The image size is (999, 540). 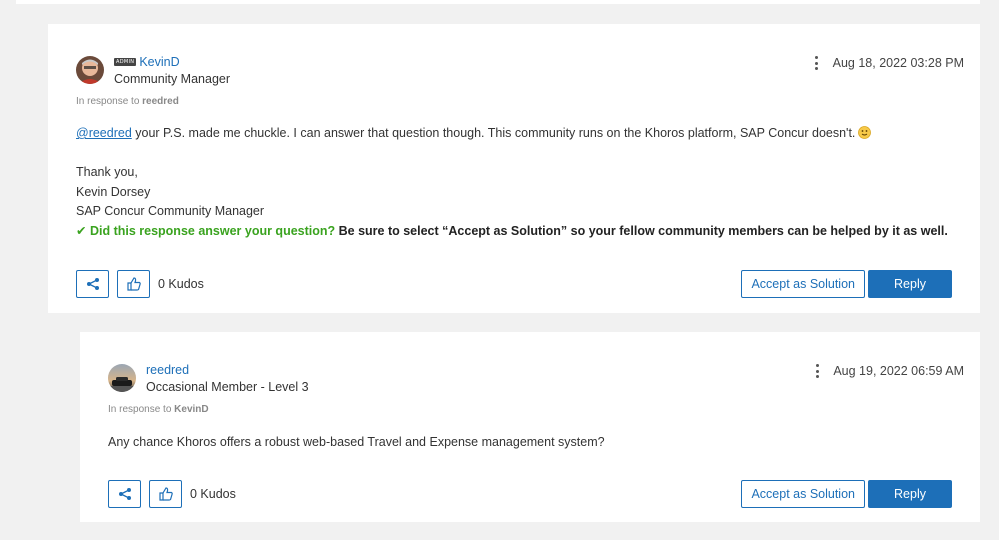 I want to click on top-strip, so click(x=498, y=2).